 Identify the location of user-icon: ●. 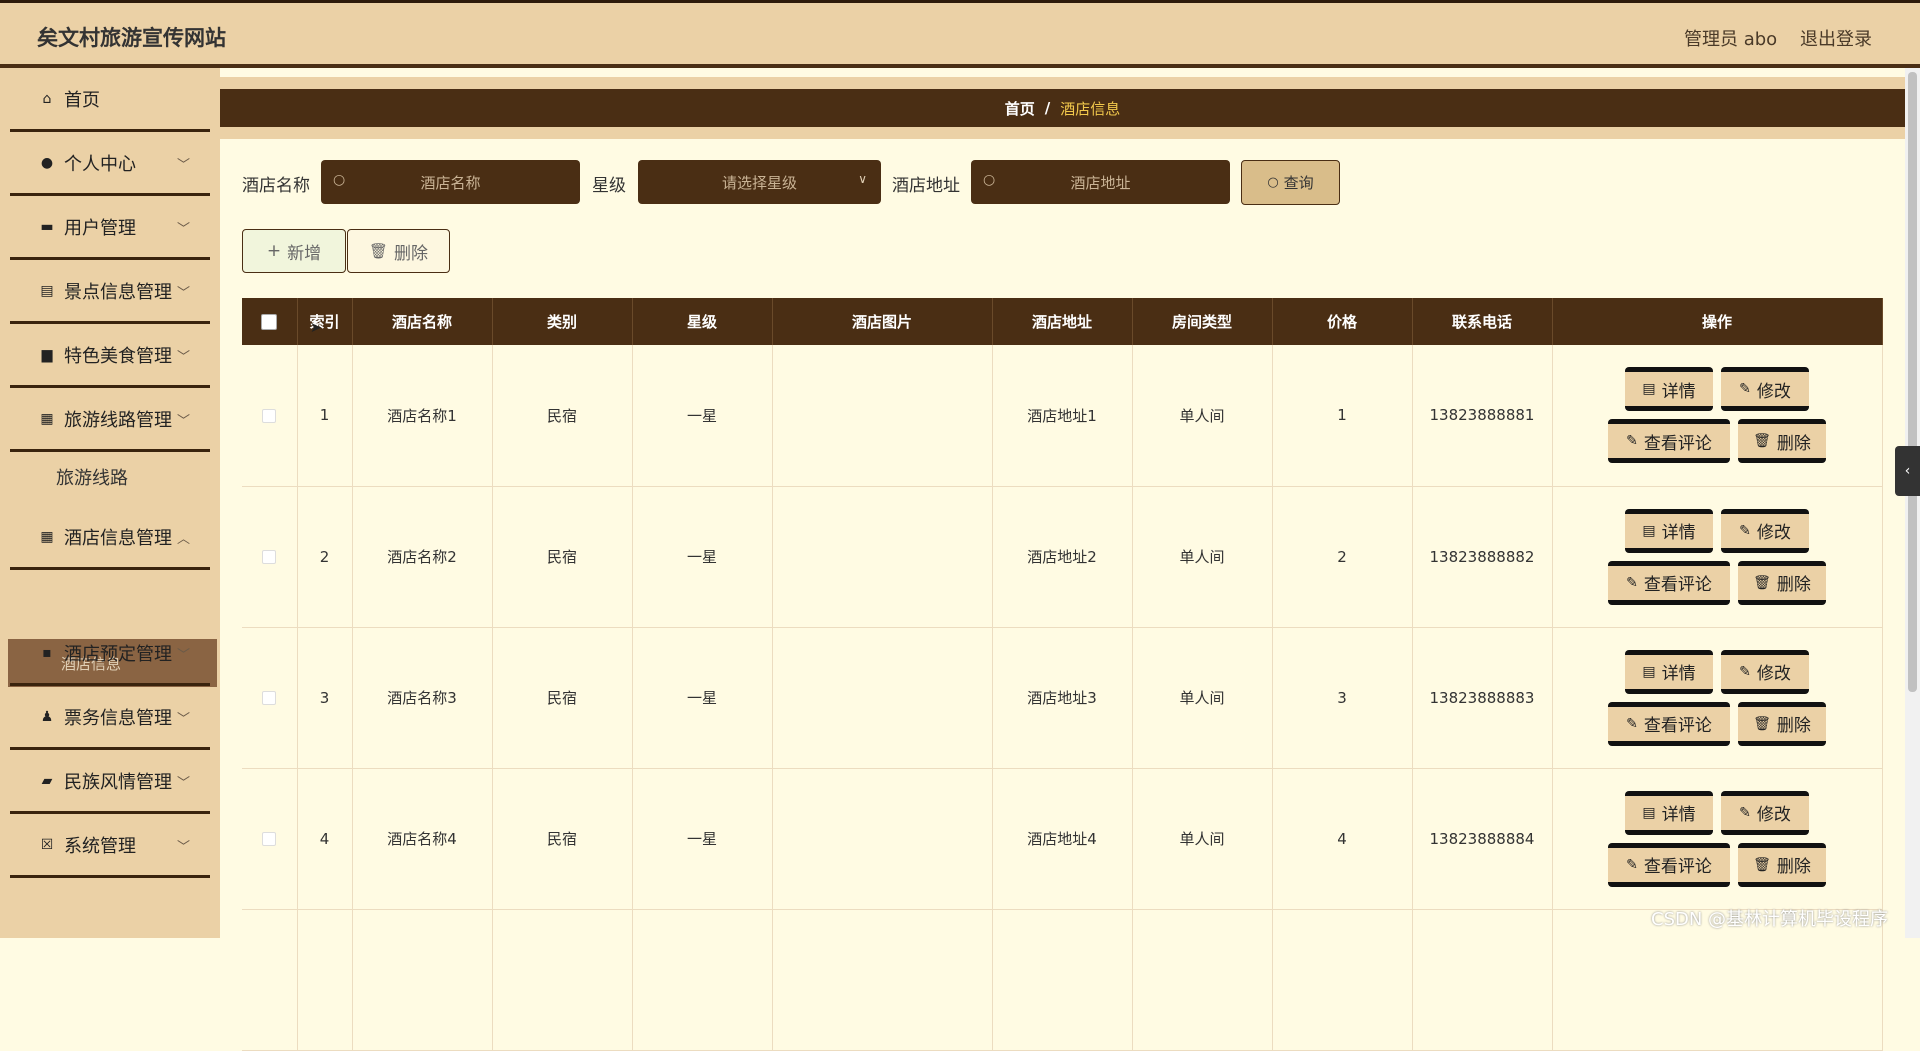
(47, 162).